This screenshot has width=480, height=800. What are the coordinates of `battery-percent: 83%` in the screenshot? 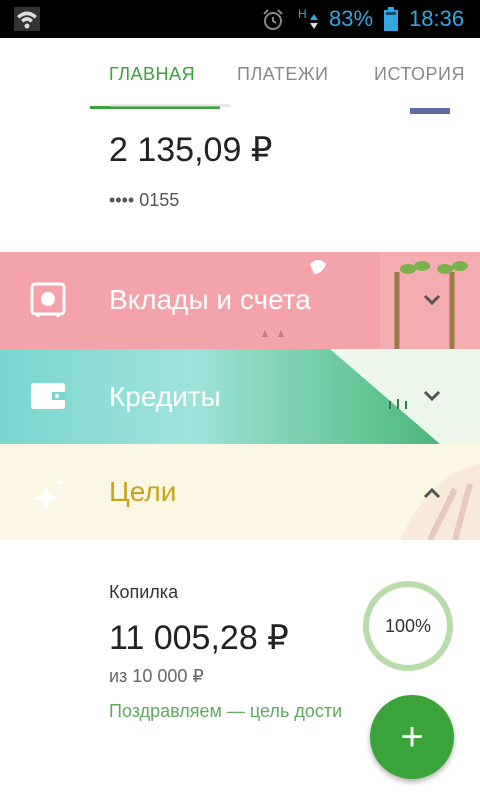 It's located at (351, 18).